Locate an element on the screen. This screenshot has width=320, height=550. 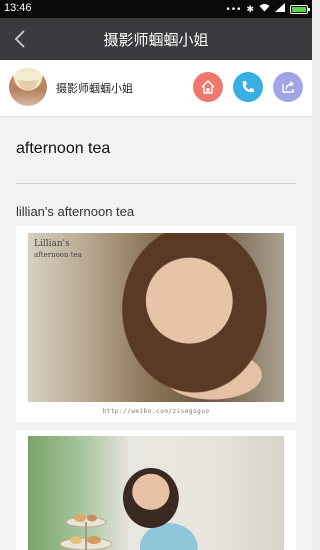
battery-icon is located at coordinates (300, 9).